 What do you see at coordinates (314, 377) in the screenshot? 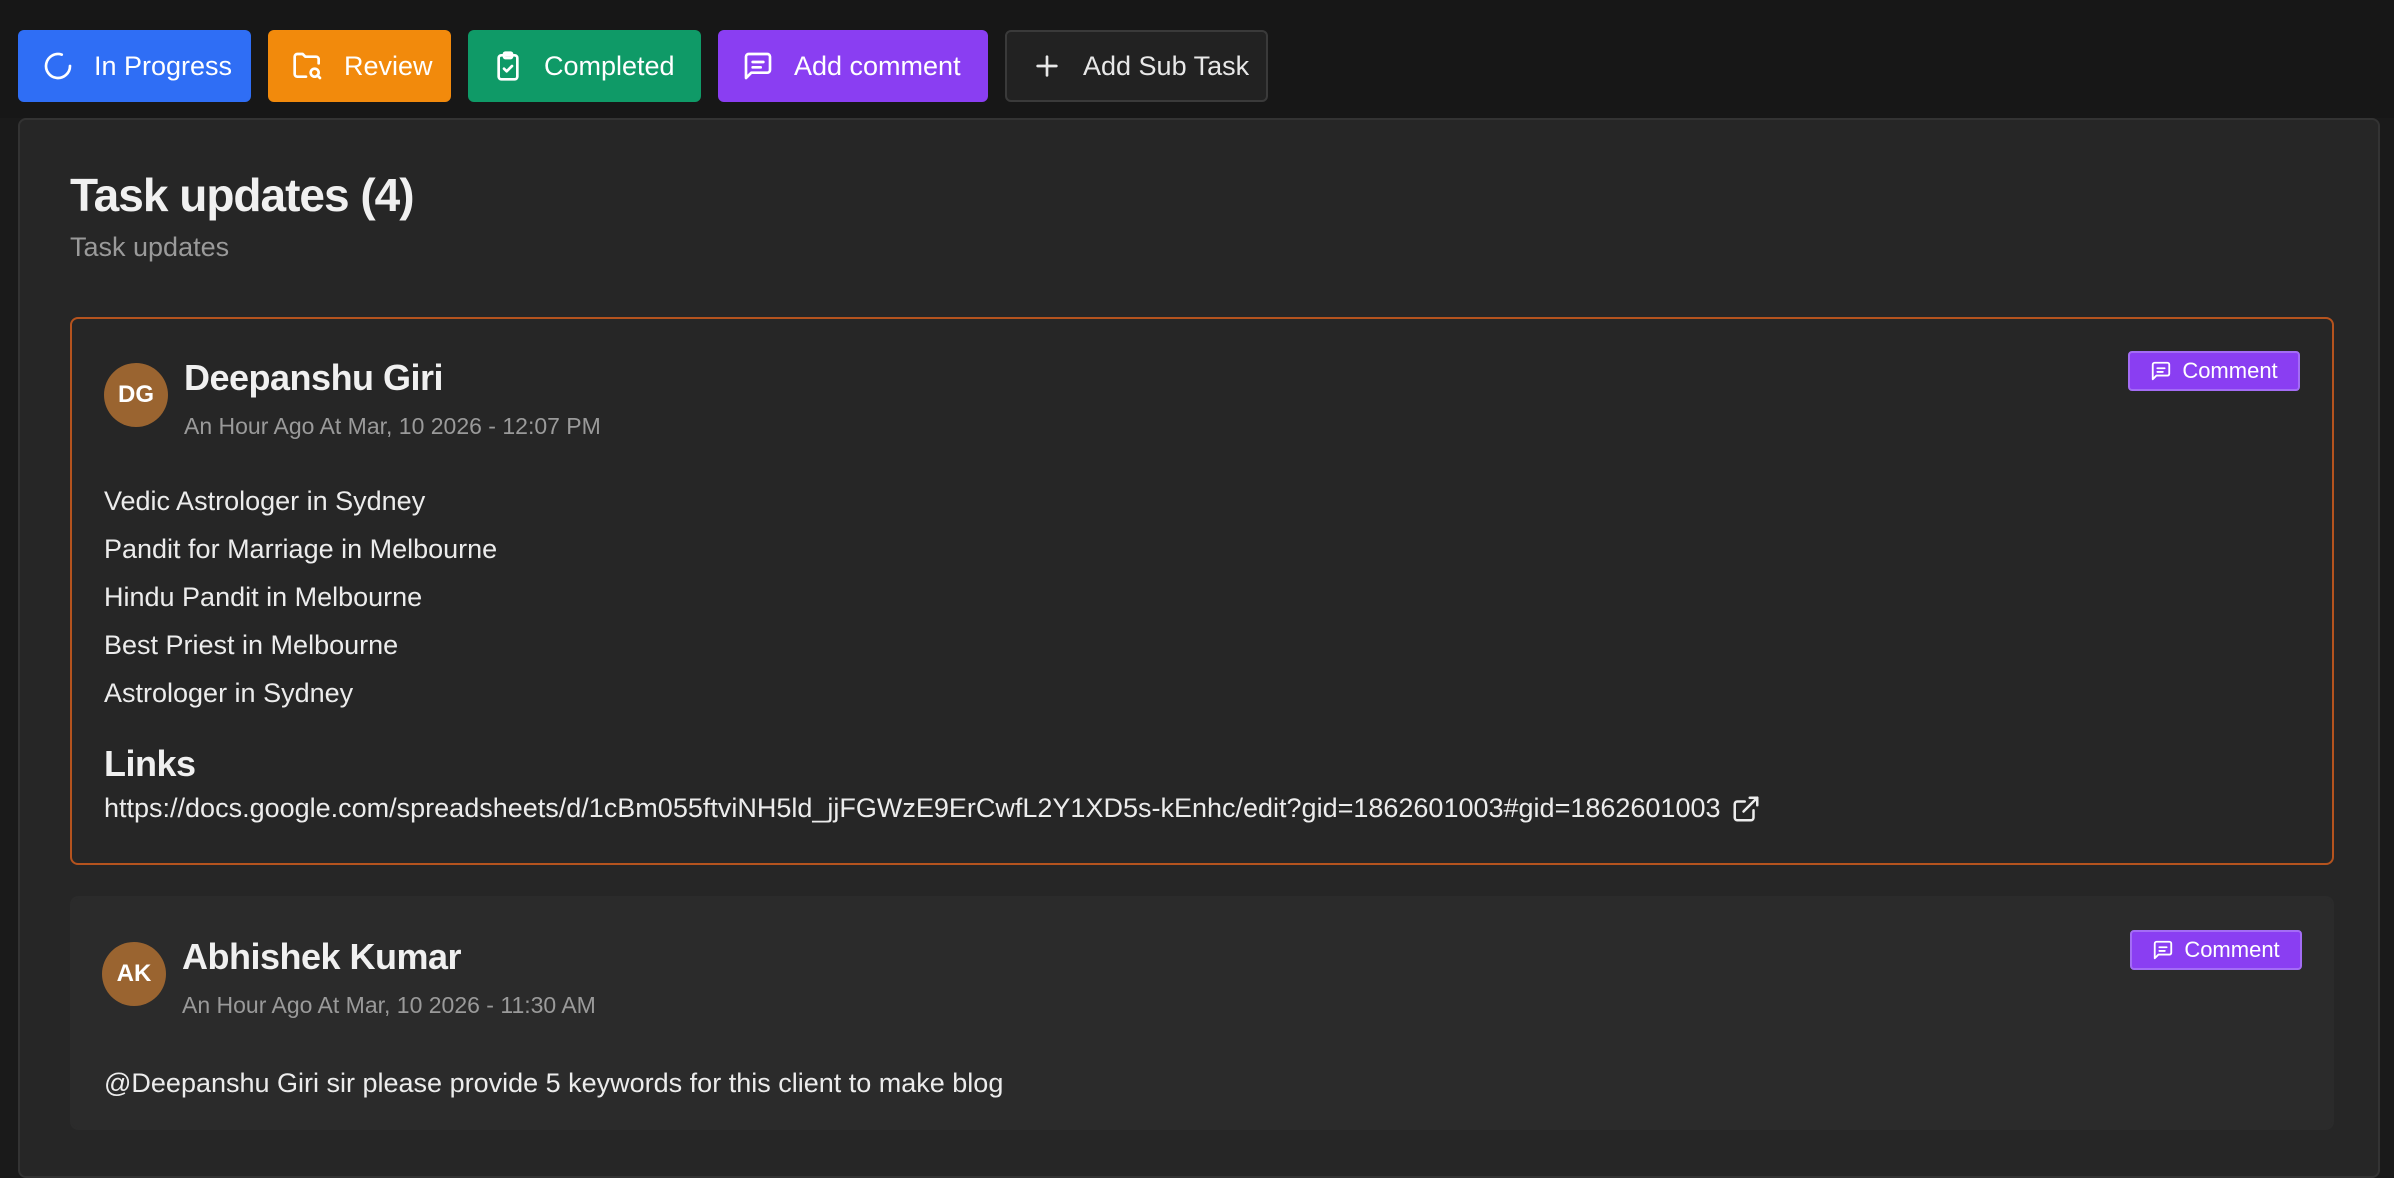
I see `update-author: Deepanshu Giri` at bounding box center [314, 377].